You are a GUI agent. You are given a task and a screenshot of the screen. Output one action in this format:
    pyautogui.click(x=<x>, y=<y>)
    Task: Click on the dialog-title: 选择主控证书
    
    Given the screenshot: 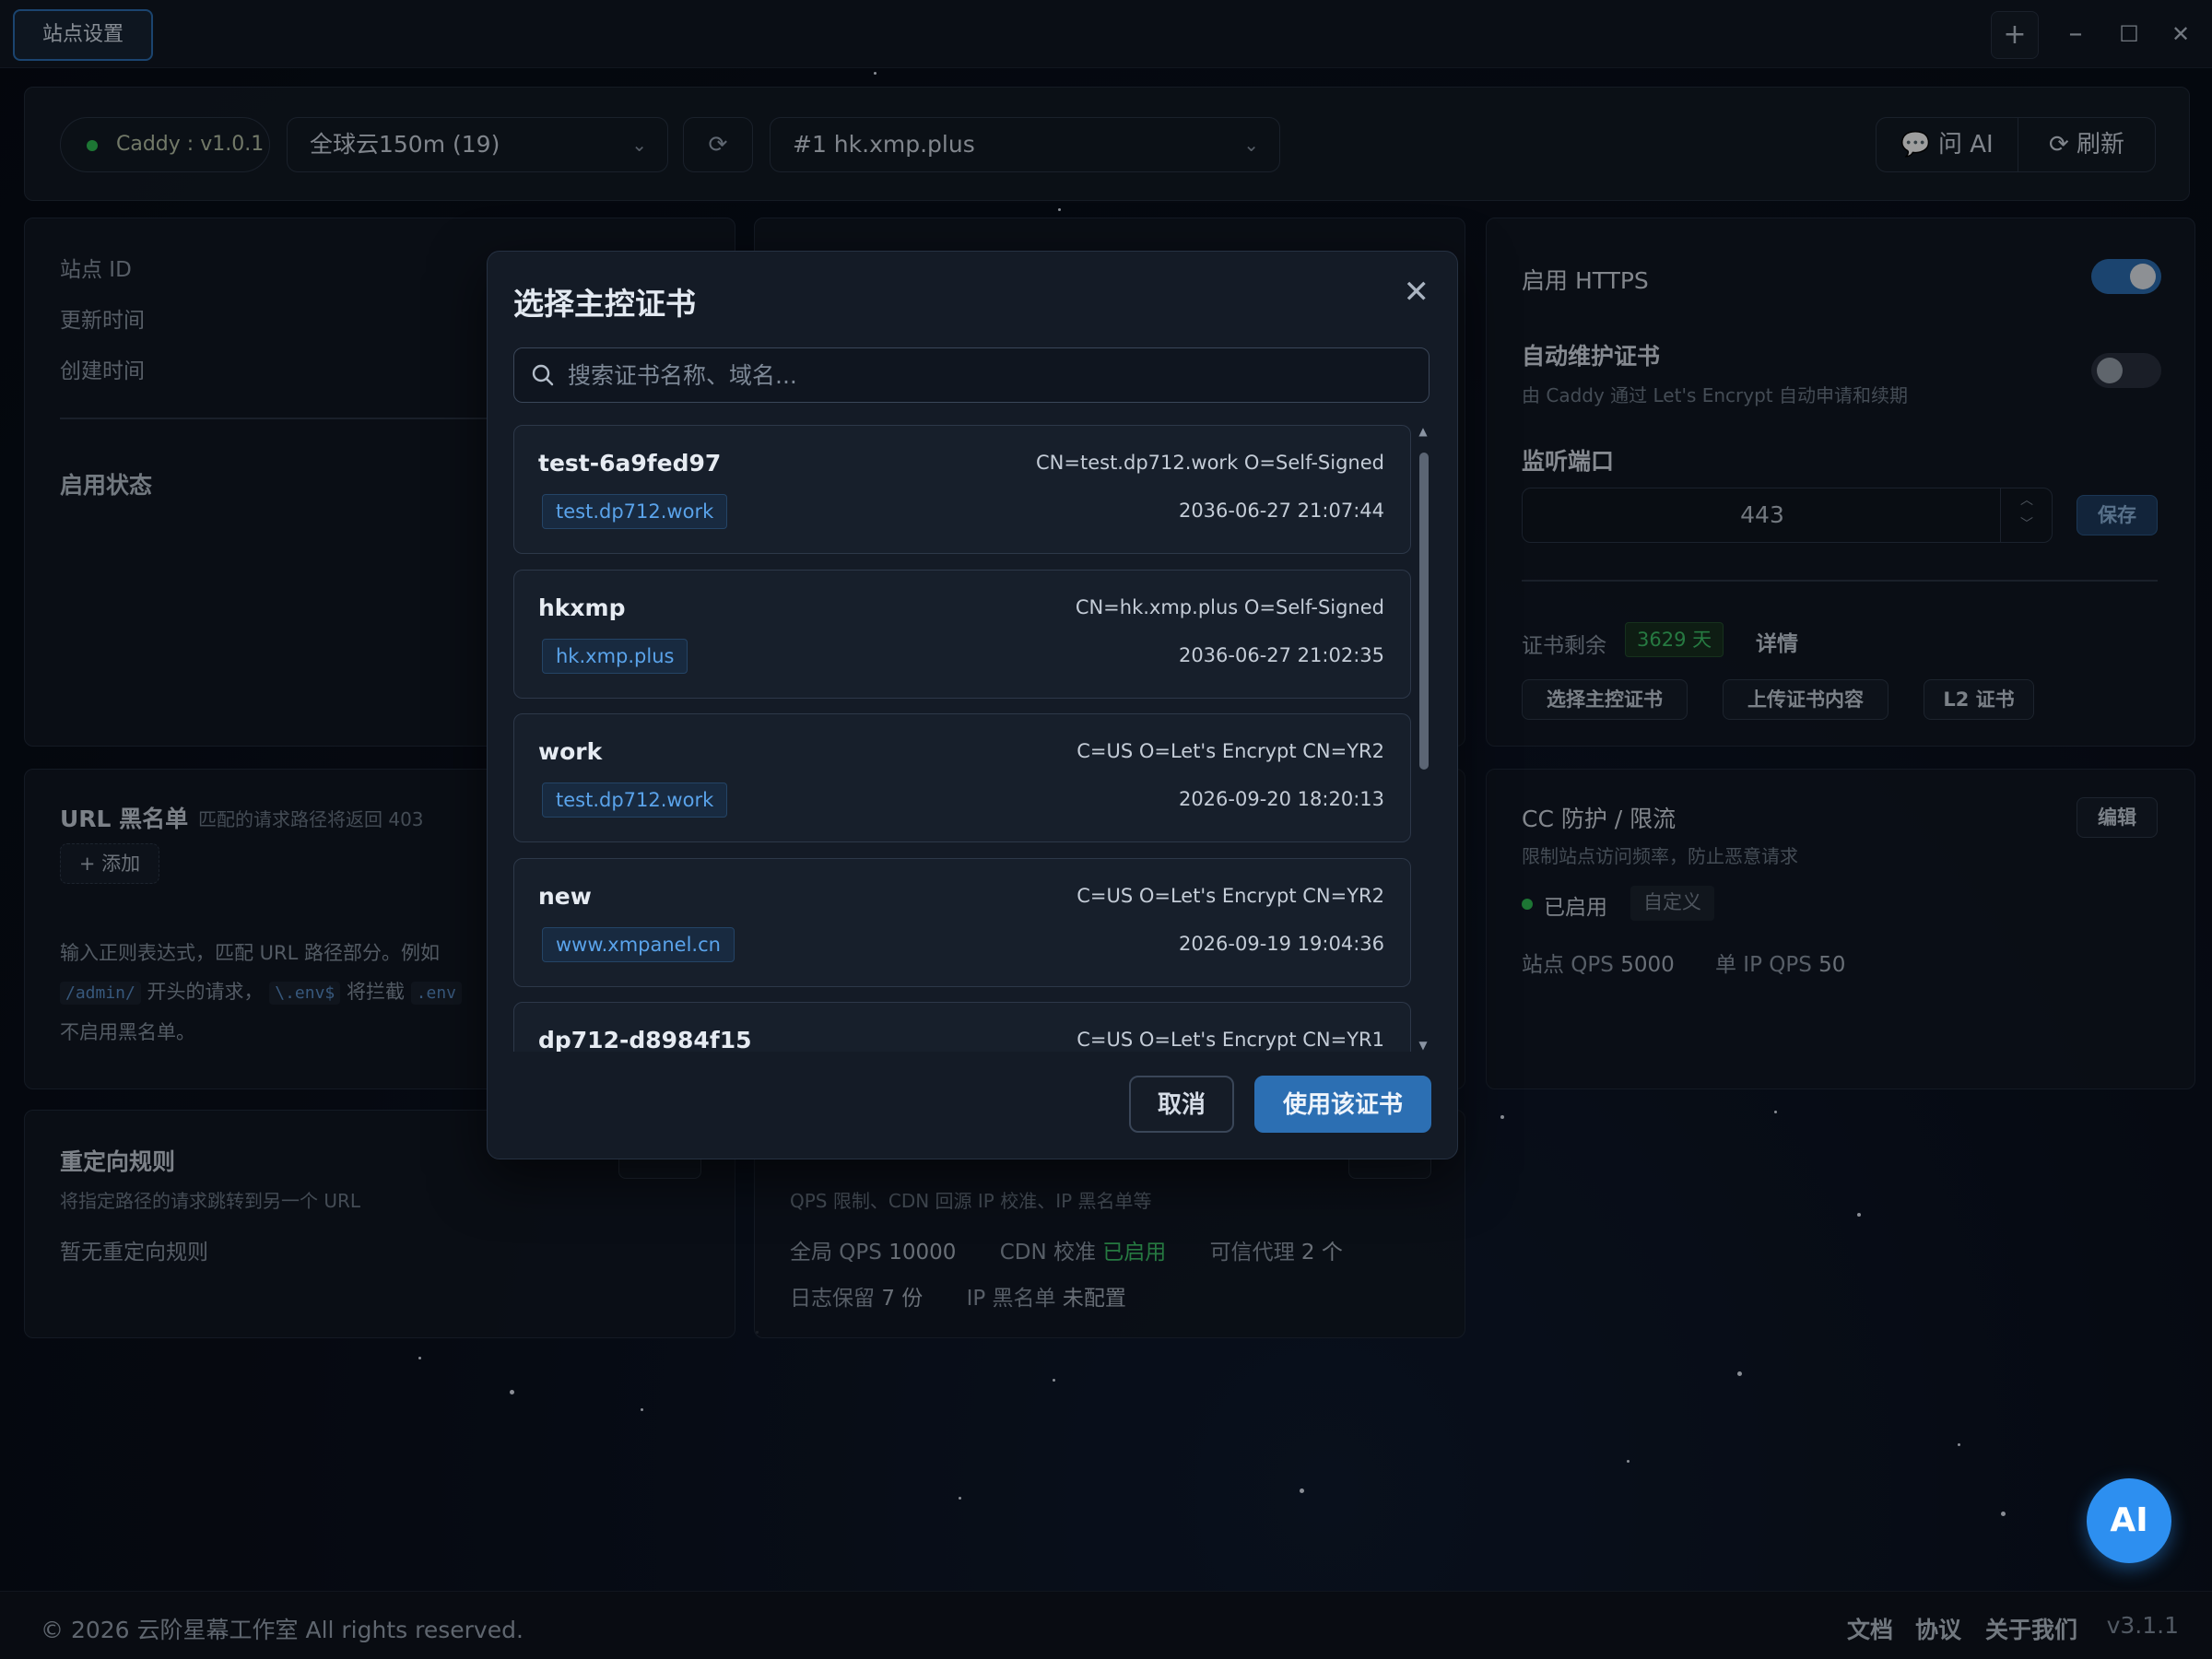 What is the action you would take?
    pyautogui.click(x=604, y=304)
    